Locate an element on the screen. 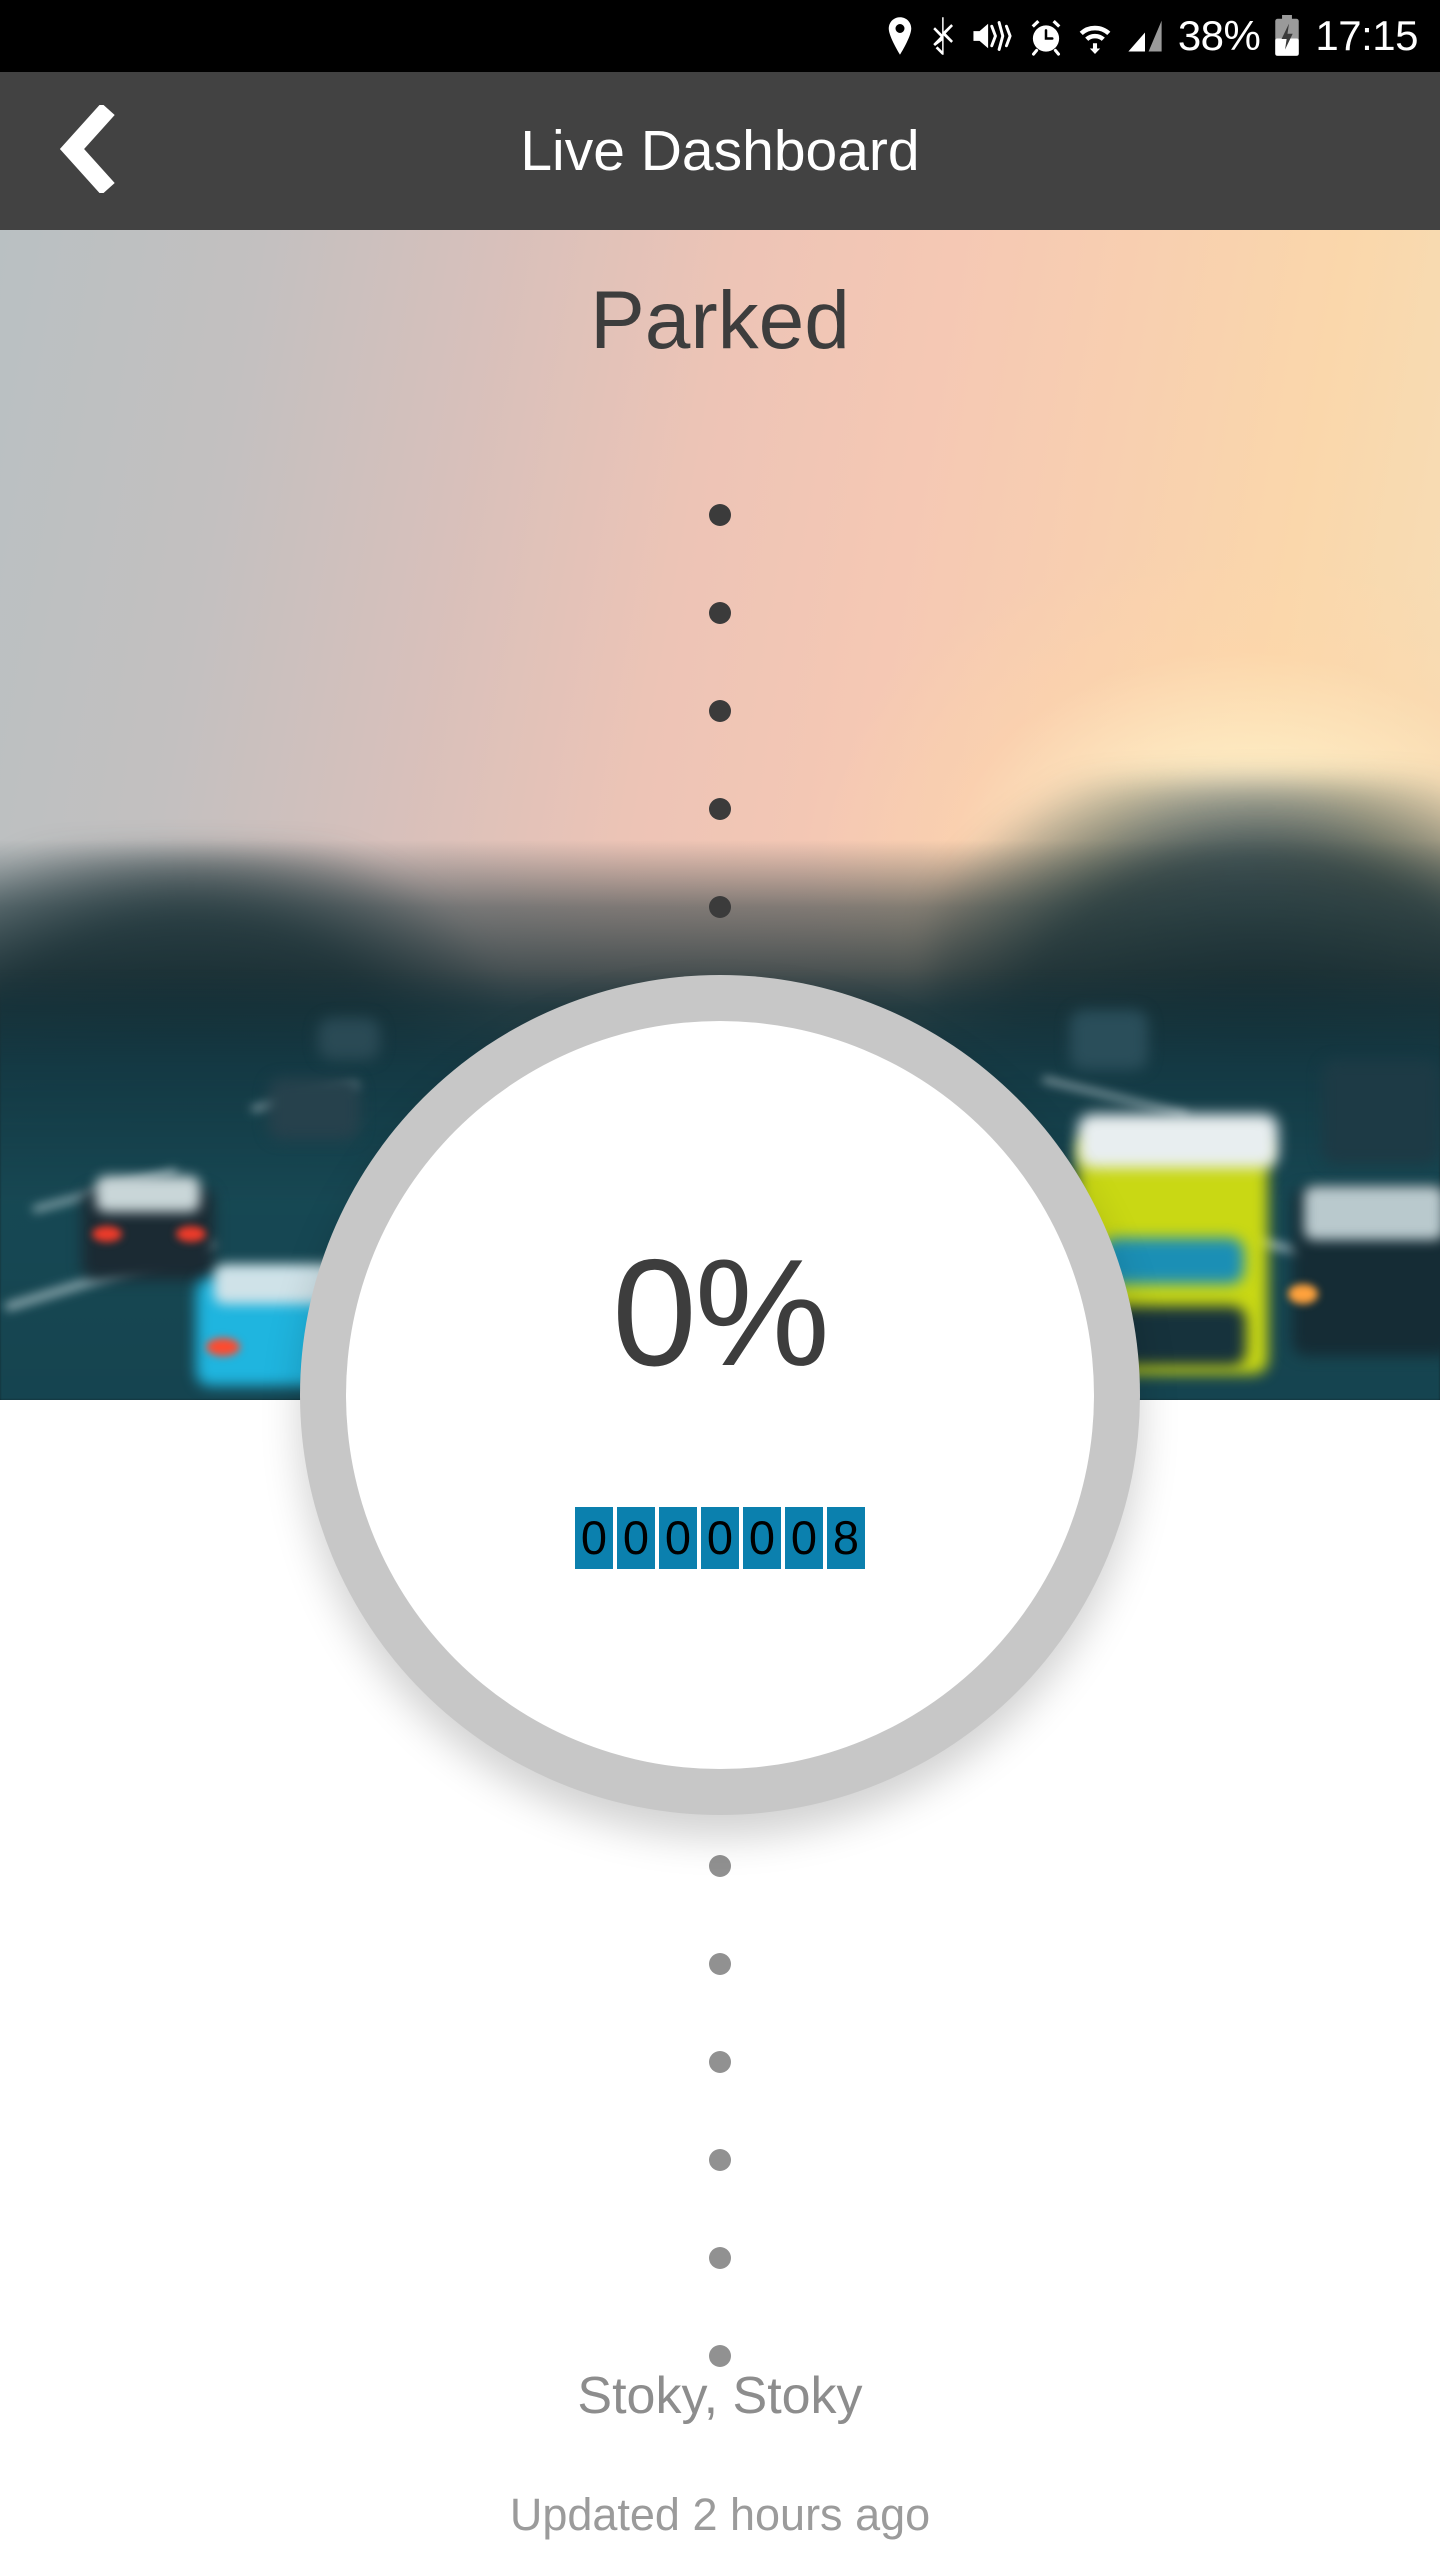  last-updated-label: Updated 2 hours ago is located at coordinates (720, 2514).